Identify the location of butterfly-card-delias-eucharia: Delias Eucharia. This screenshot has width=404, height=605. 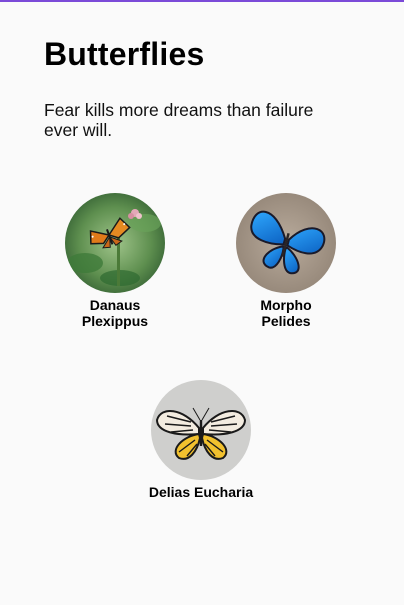
(201, 440).